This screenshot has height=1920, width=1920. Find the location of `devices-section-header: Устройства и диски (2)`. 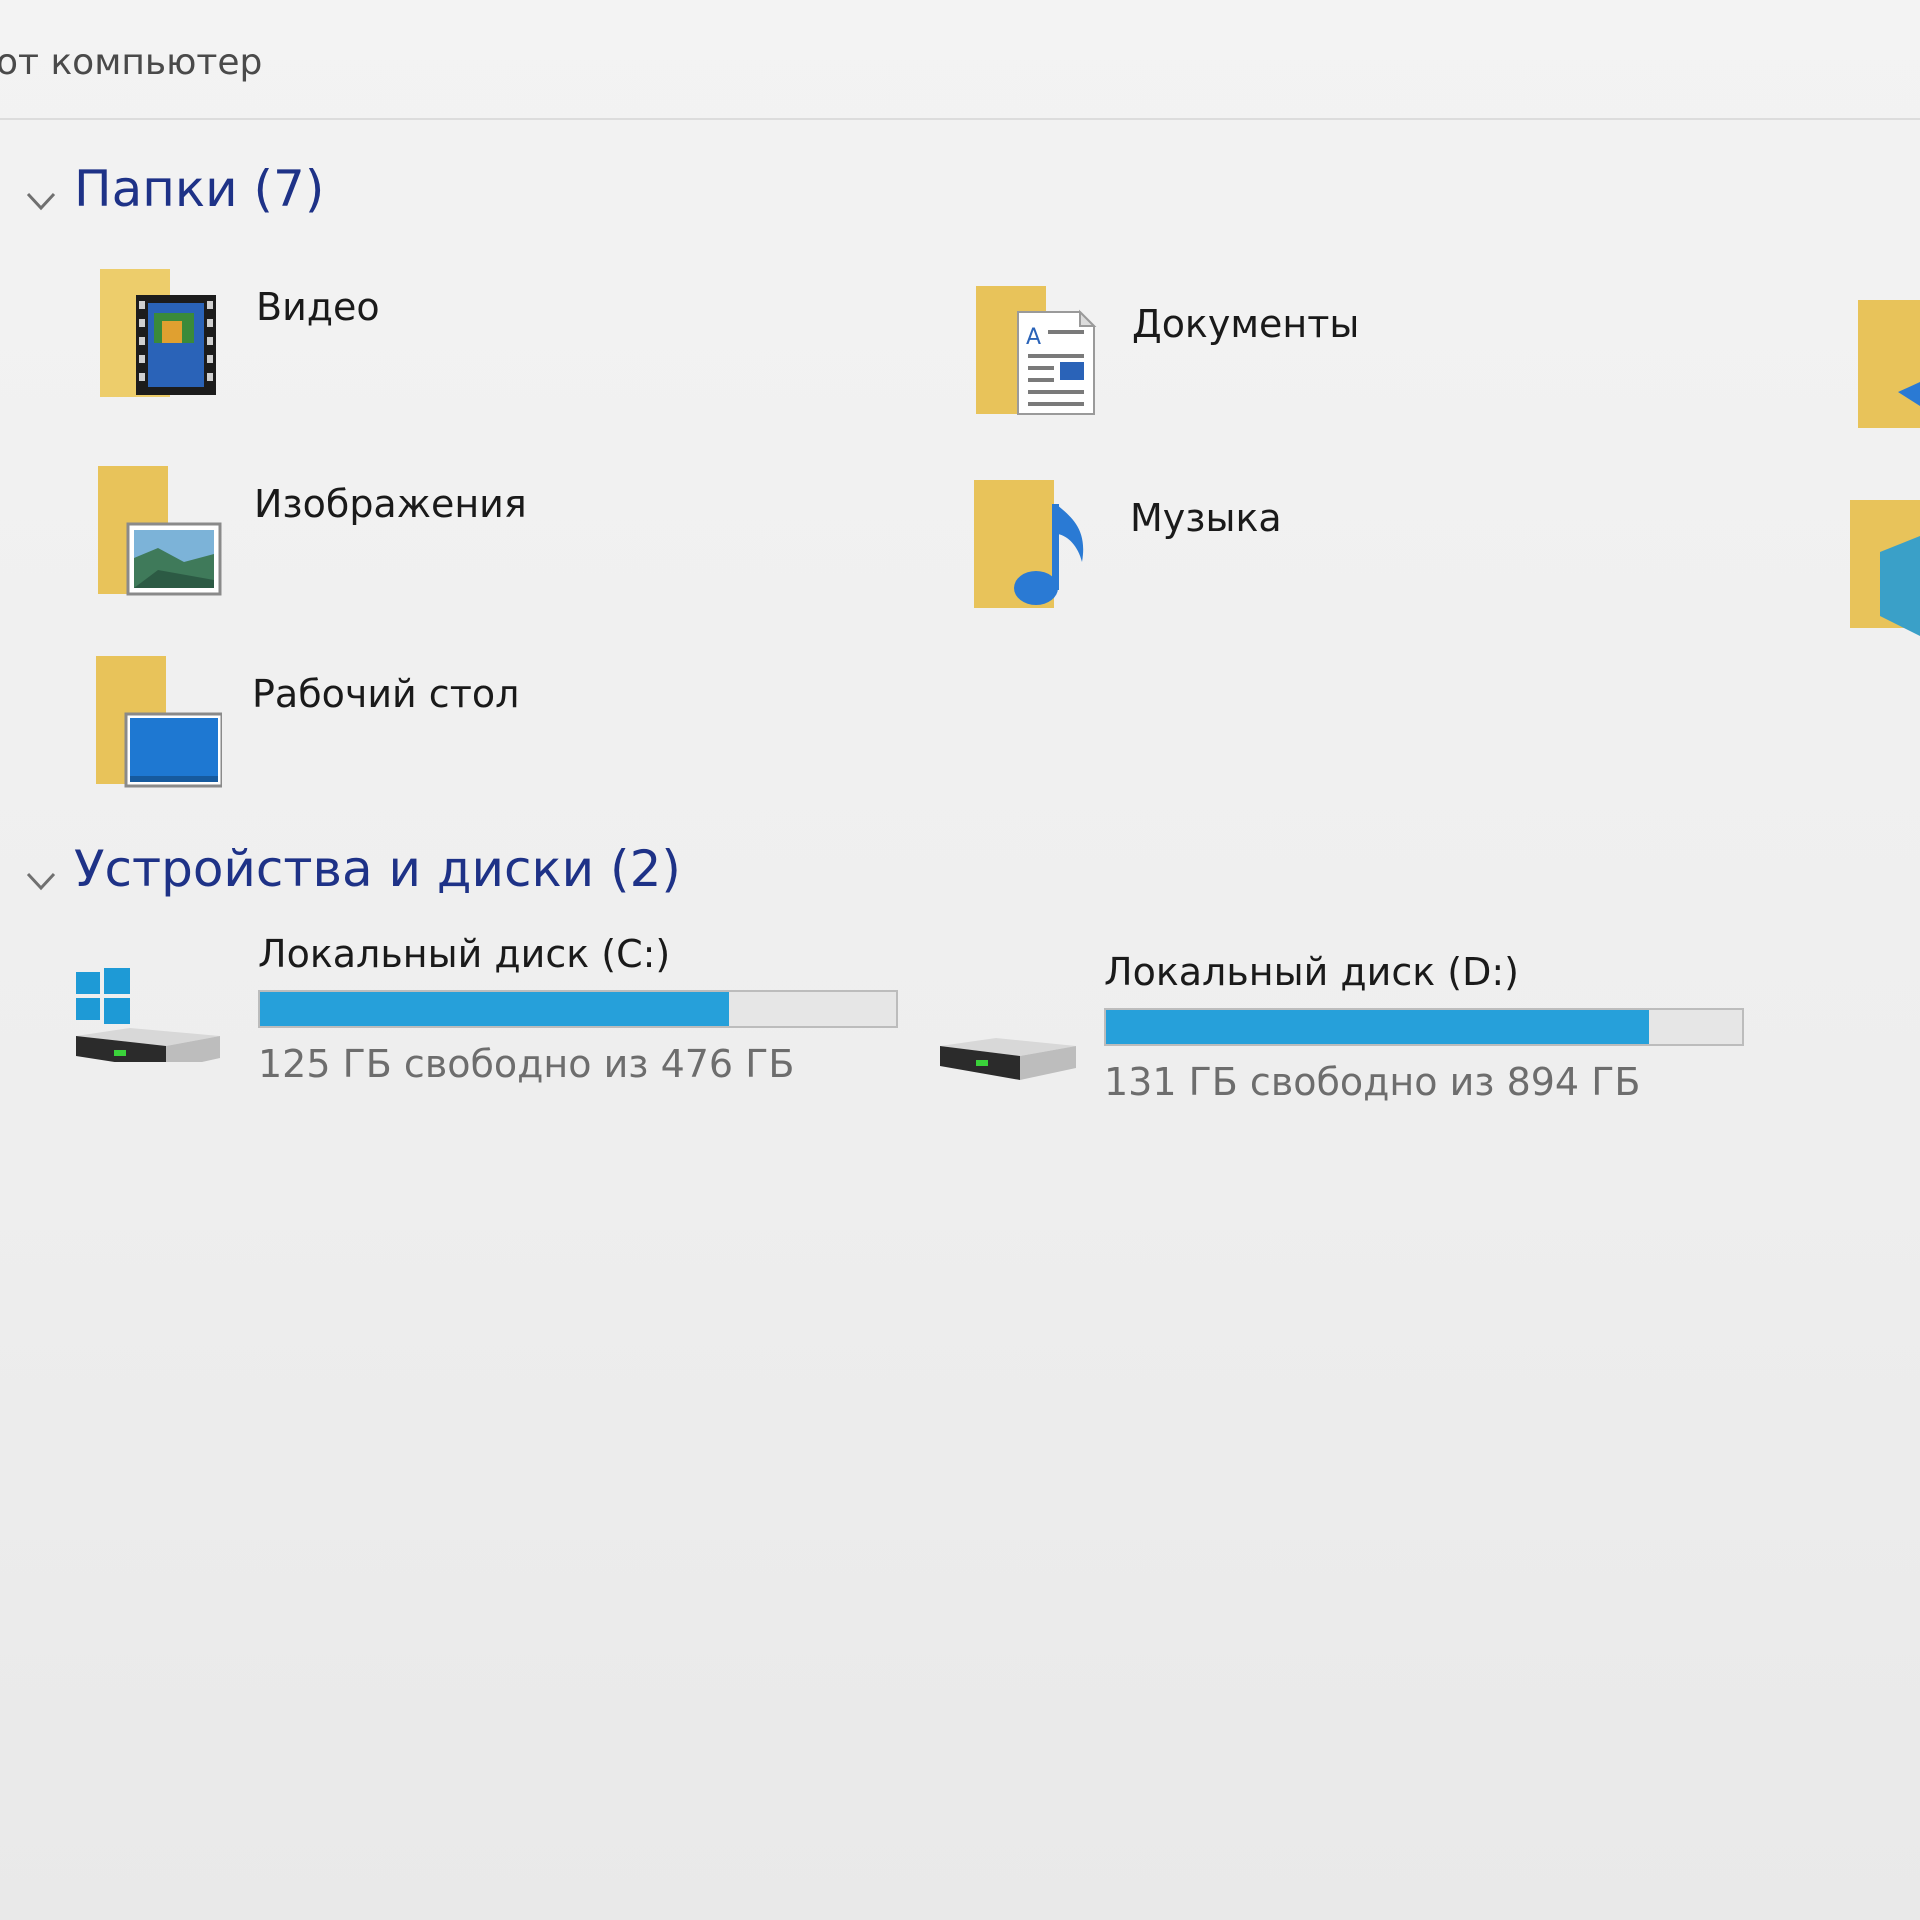

devices-section-header: Устройства и диски (2) is located at coordinates (352, 869).